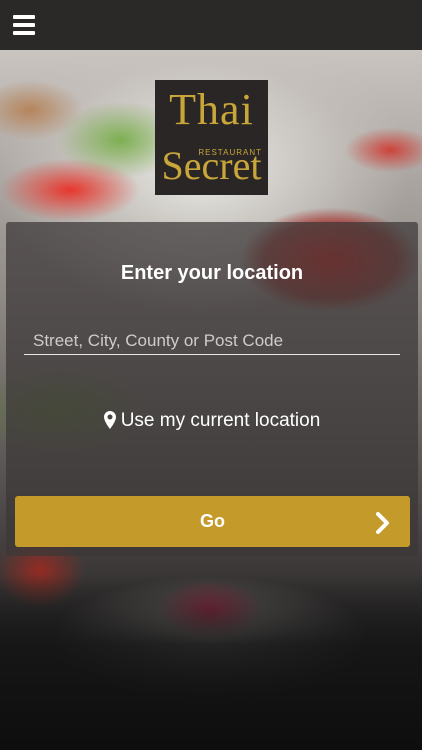  I want to click on go-button-label: Go, so click(212, 521).